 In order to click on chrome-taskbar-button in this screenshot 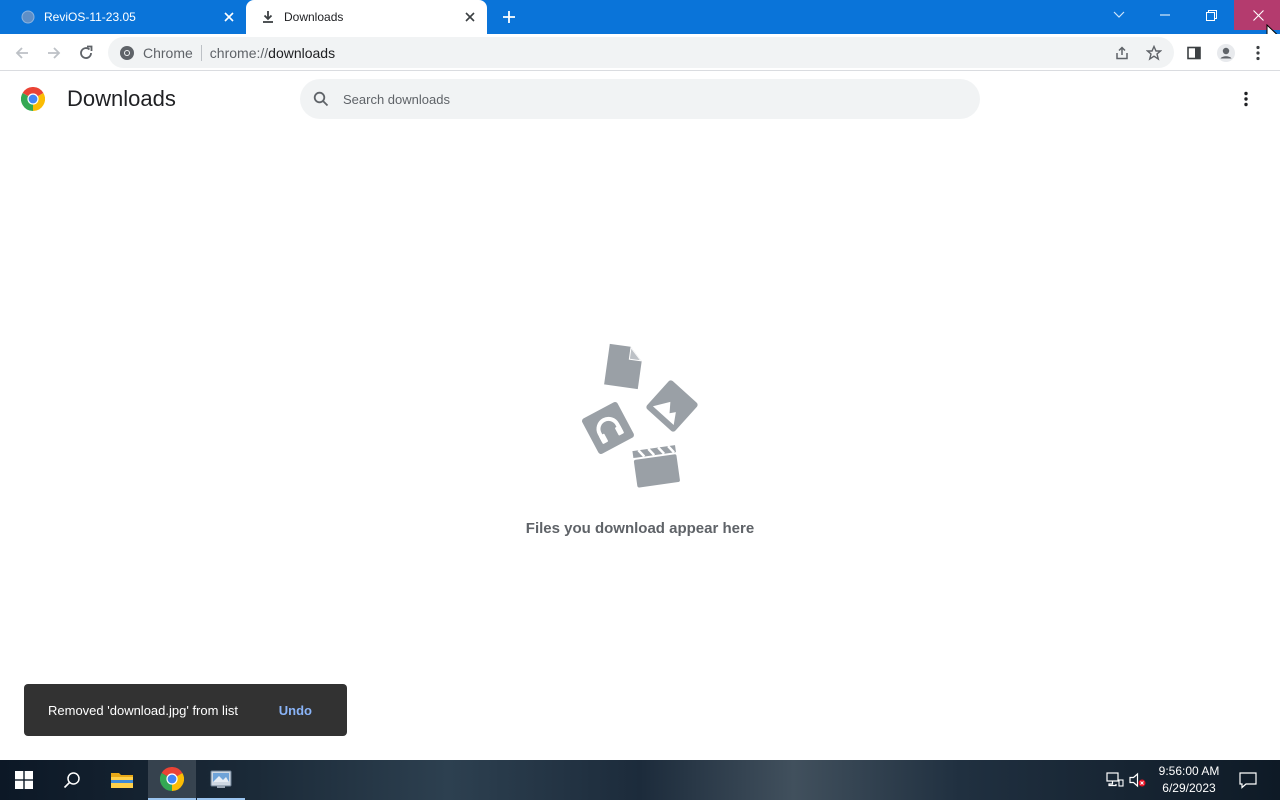, I will do `click(172, 780)`.